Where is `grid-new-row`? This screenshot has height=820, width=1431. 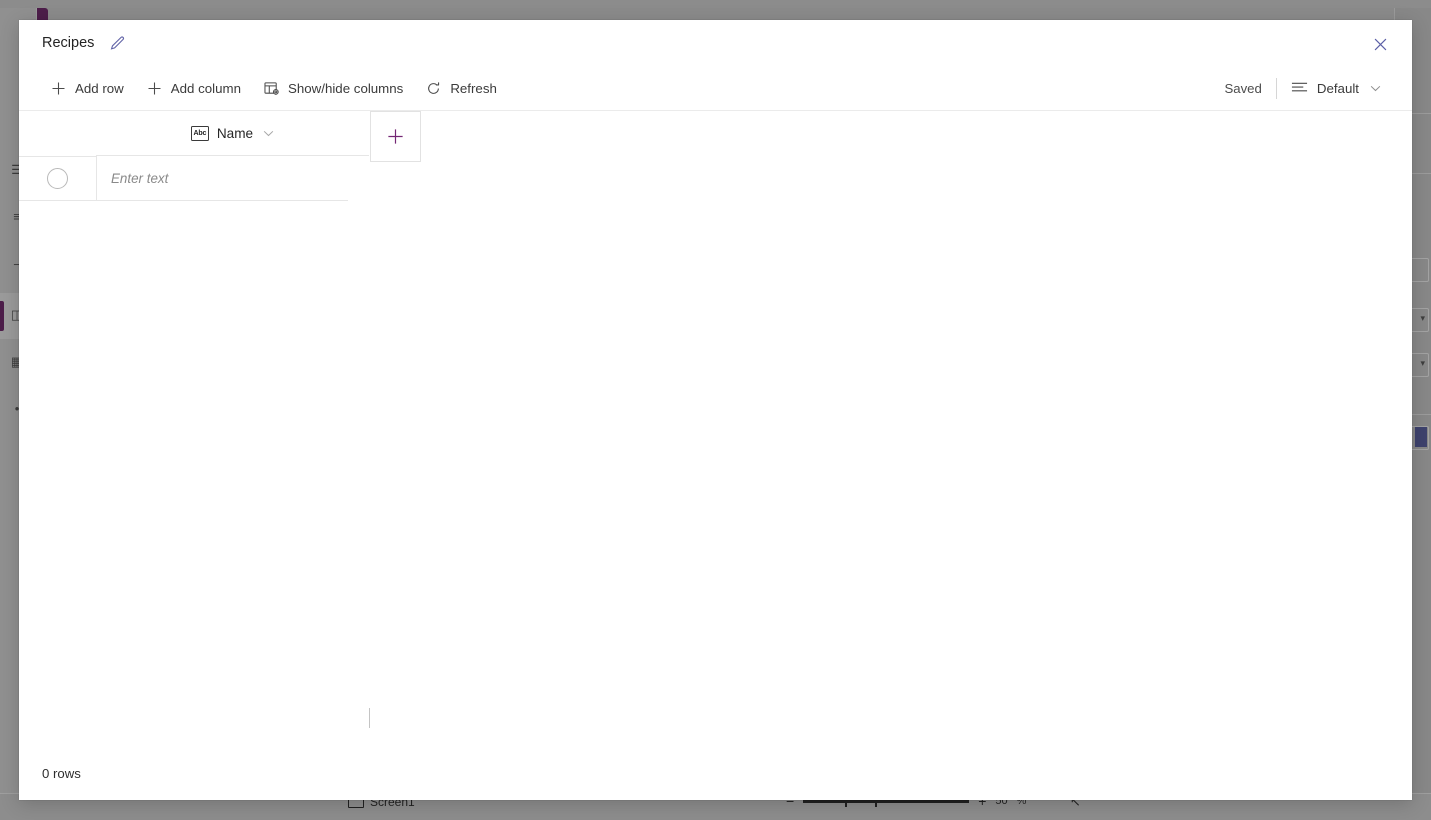
grid-new-row is located at coordinates (183, 178).